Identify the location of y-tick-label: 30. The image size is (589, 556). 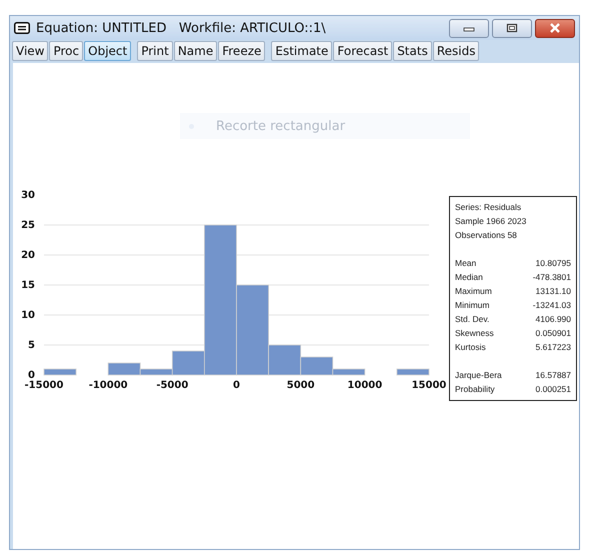
(28, 195).